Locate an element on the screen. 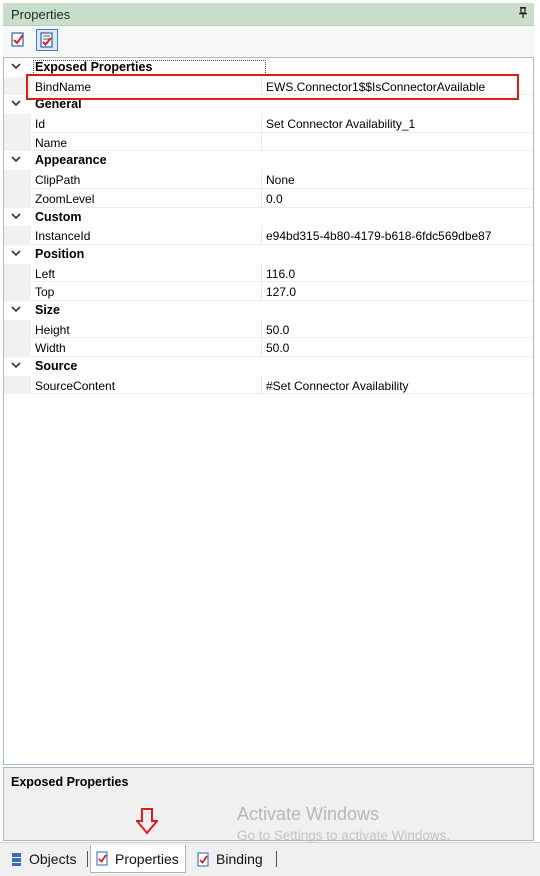 This screenshot has height=876, width=540. property-value: 0.0 is located at coordinates (274, 199).